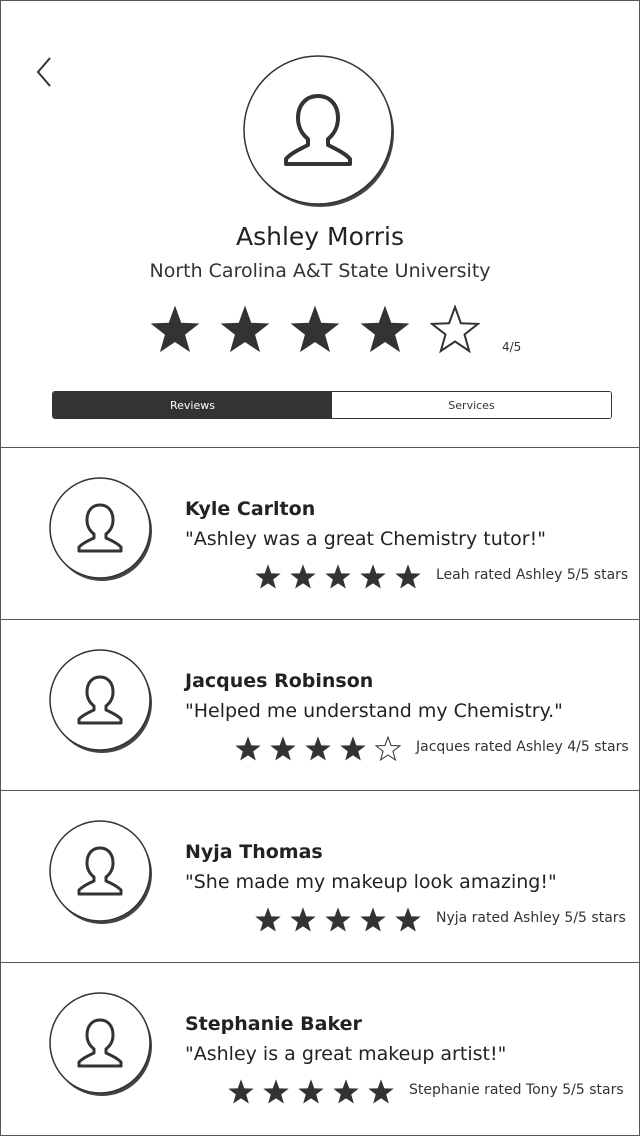  I want to click on reviewer-name: Kyle Carlton, so click(250, 509).